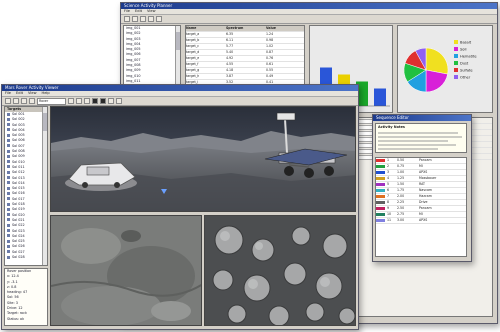 The width and height of the screenshot is (500, 332). Describe the element at coordinates (193, 34) in the screenshot. I see `table-cell: target_a` at that location.